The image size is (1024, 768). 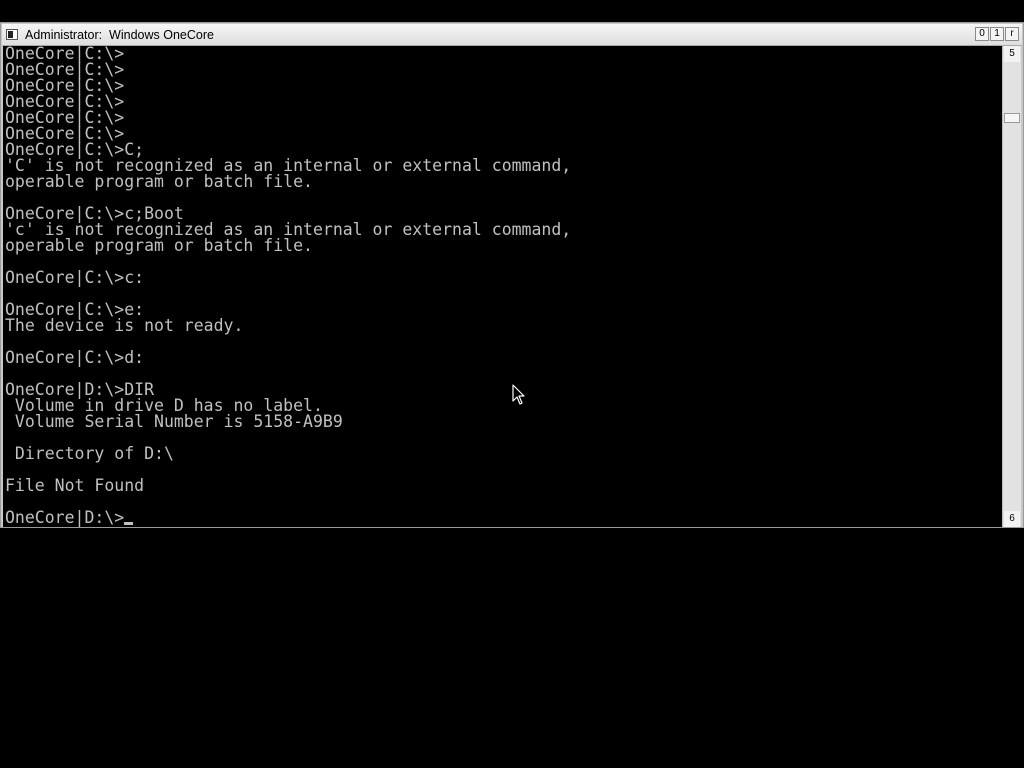 I want to click on console-line: File Not Found, so click(x=75, y=485).